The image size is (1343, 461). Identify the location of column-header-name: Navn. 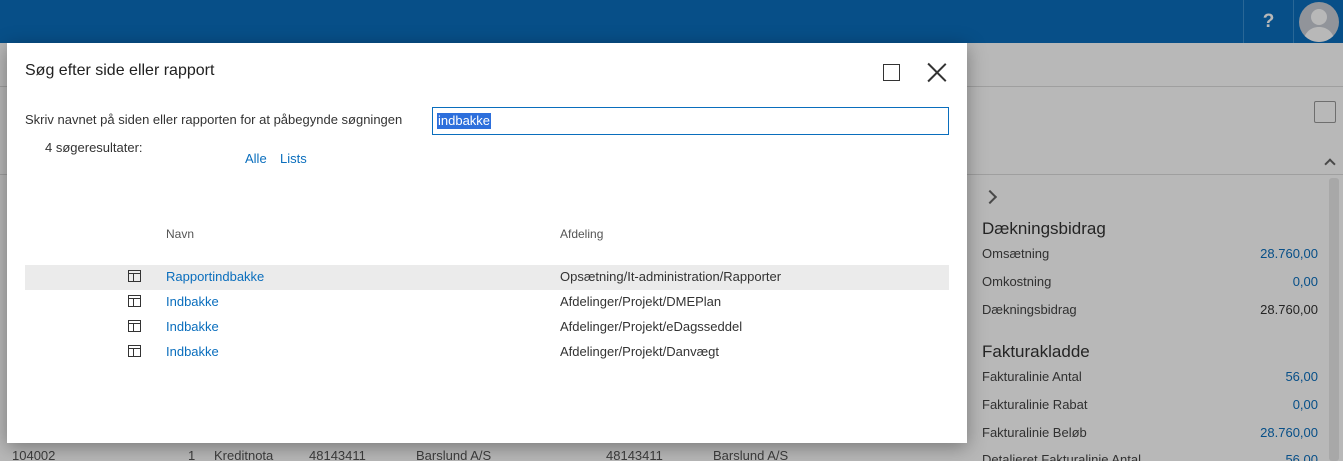
(180, 234).